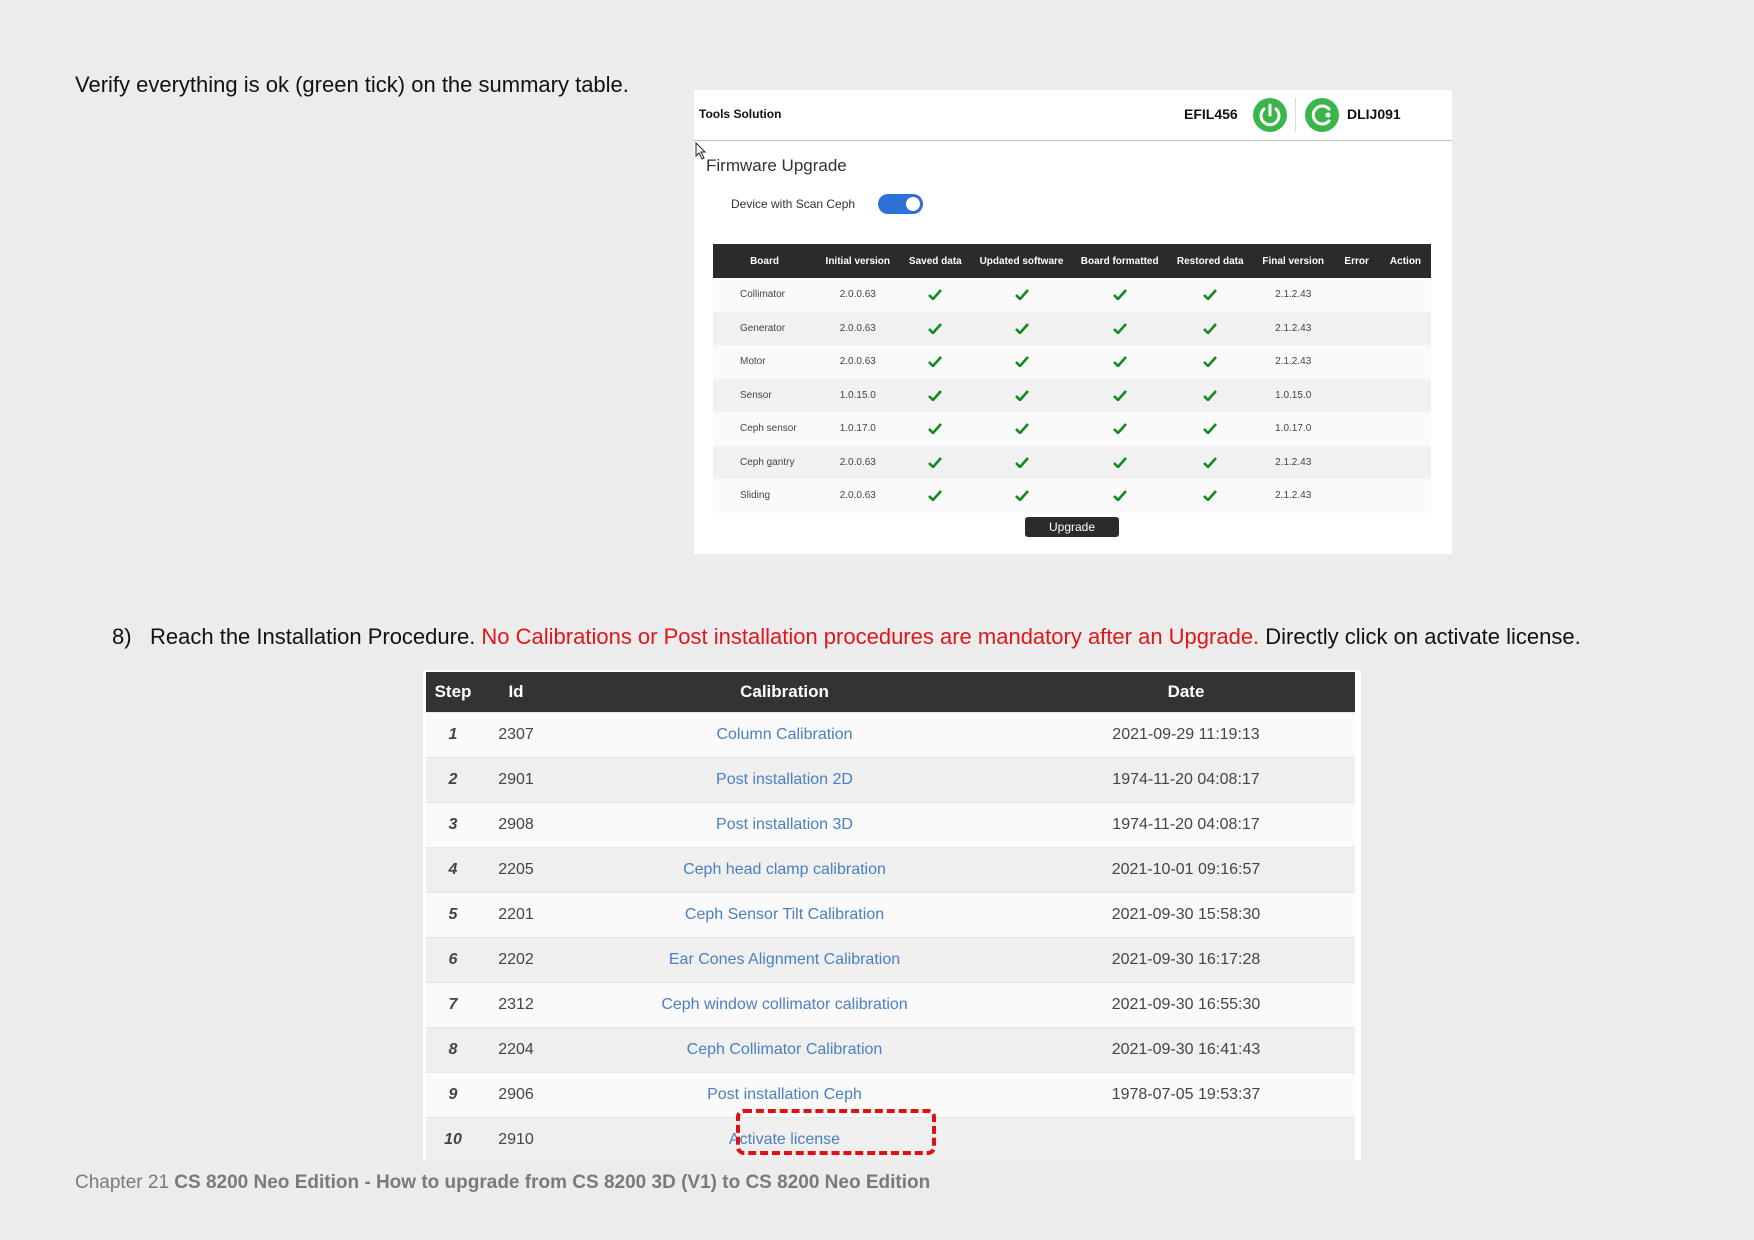 The width and height of the screenshot is (1754, 1240). What do you see at coordinates (1021, 261) in the screenshot?
I see `fw-column-header: Updated software` at bounding box center [1021, 261].